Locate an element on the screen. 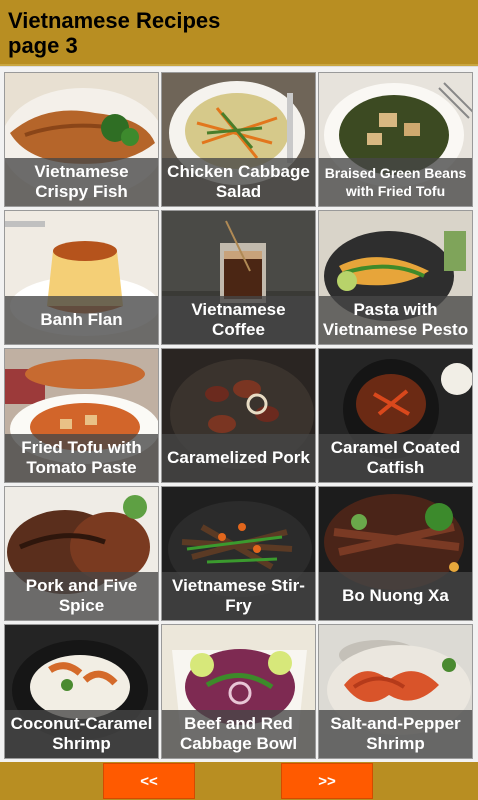 The height and width of the screenshot is (800, 478). recipe-title: Coconut-Caramel Shrimp is located at coordinates (81, 734).